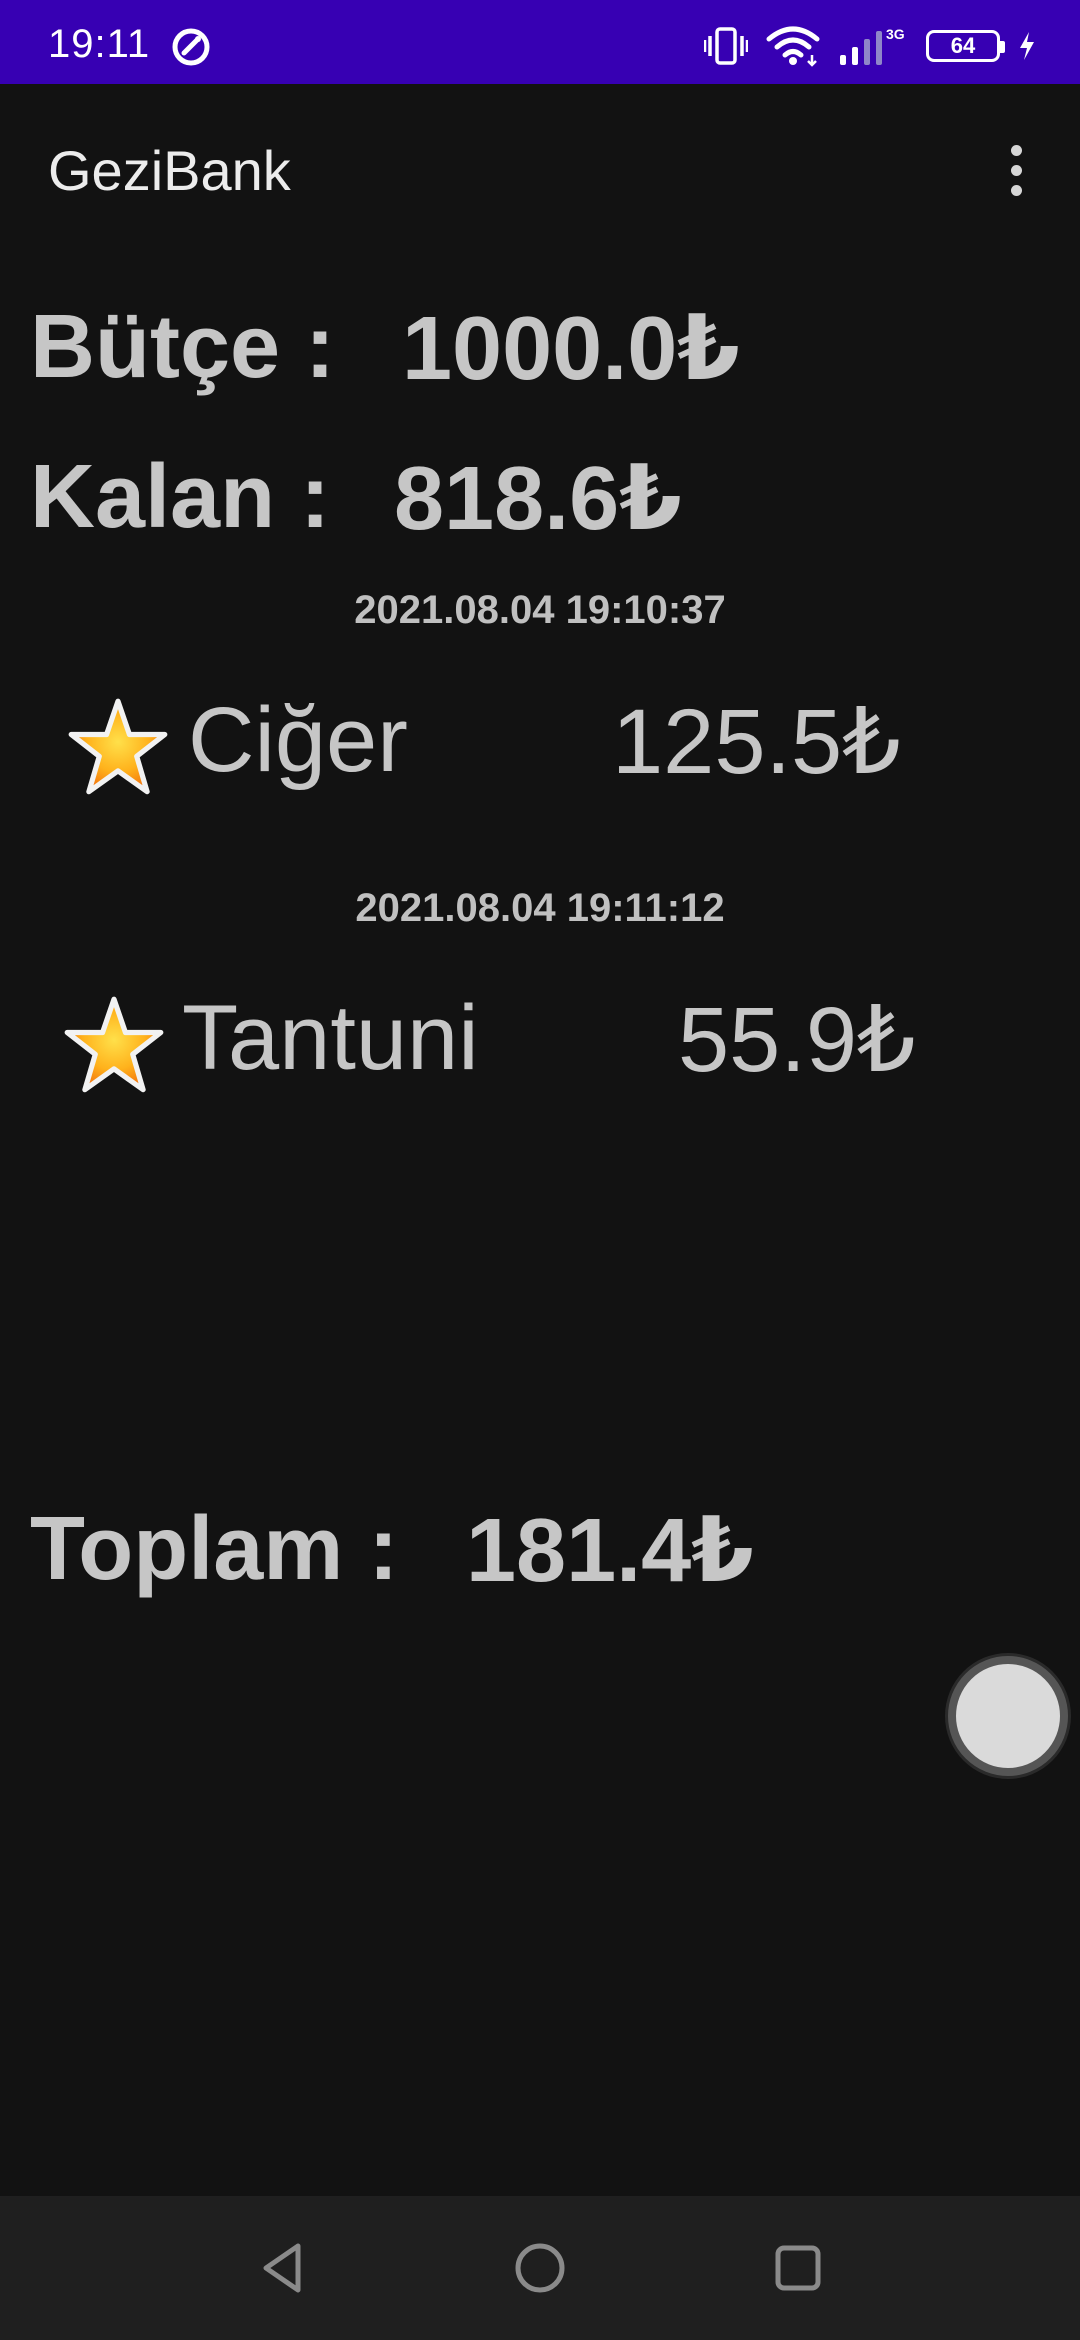 The image size is (1080, 2340). I want to click on wifi-icon, so click(793, 46).